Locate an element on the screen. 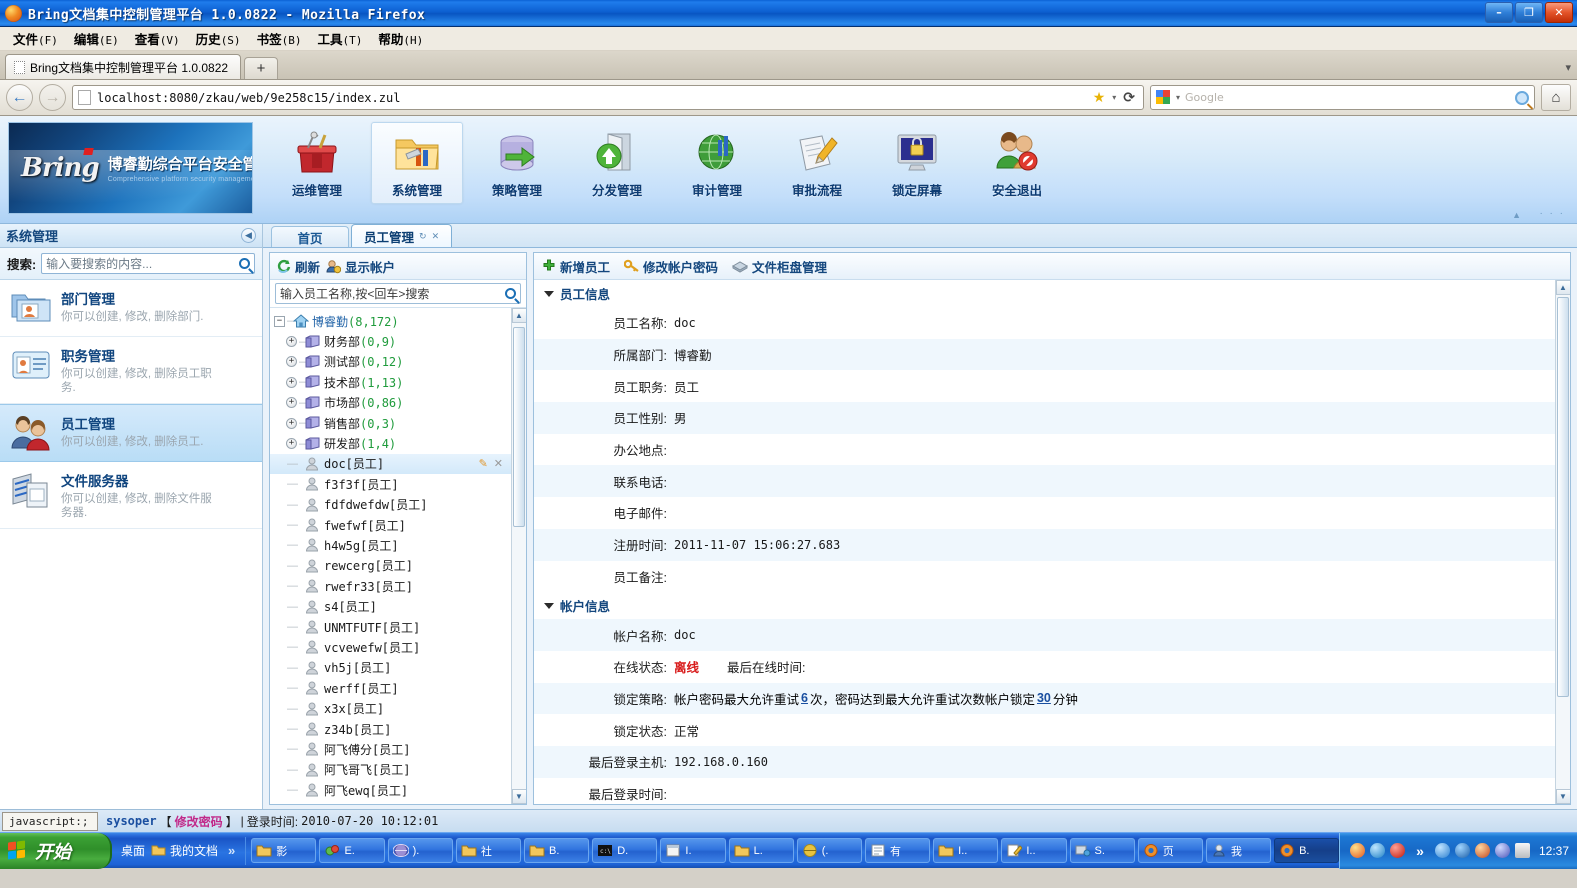  menu-view: 查看(V) is located at coordinates (157, 38).